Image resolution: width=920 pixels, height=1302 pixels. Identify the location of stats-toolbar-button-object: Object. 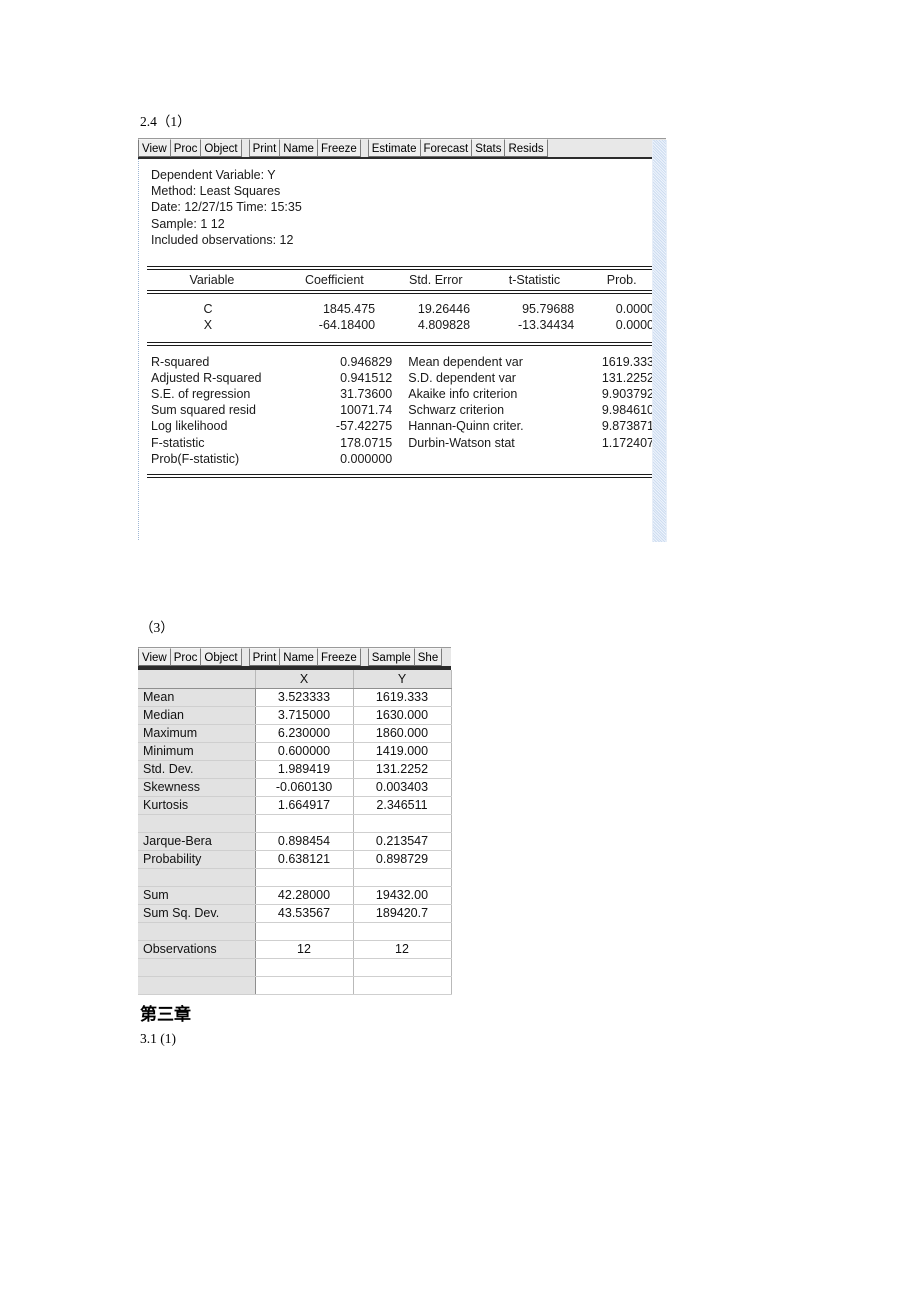
(221, 657).